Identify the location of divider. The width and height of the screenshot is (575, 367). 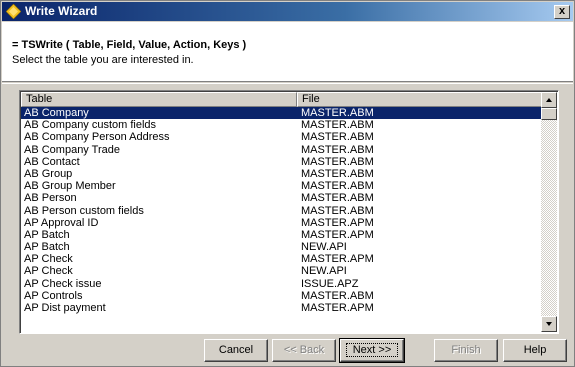
(287, 83).